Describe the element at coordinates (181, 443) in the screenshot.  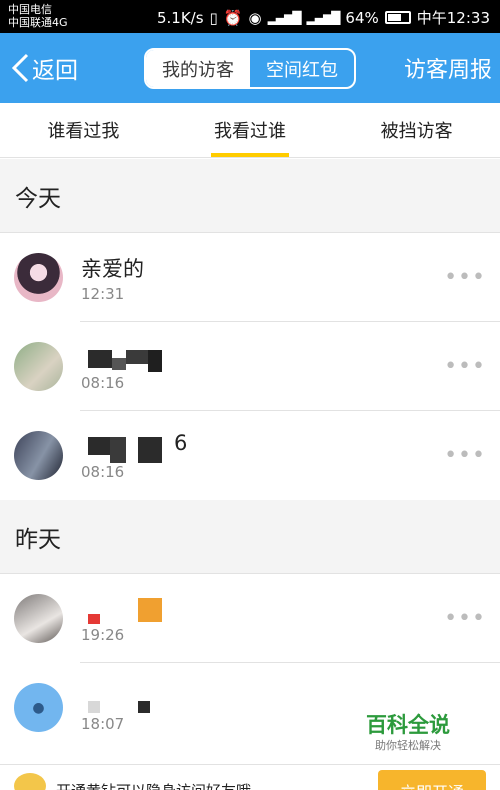
I see `visitor-name: 6` at that location.